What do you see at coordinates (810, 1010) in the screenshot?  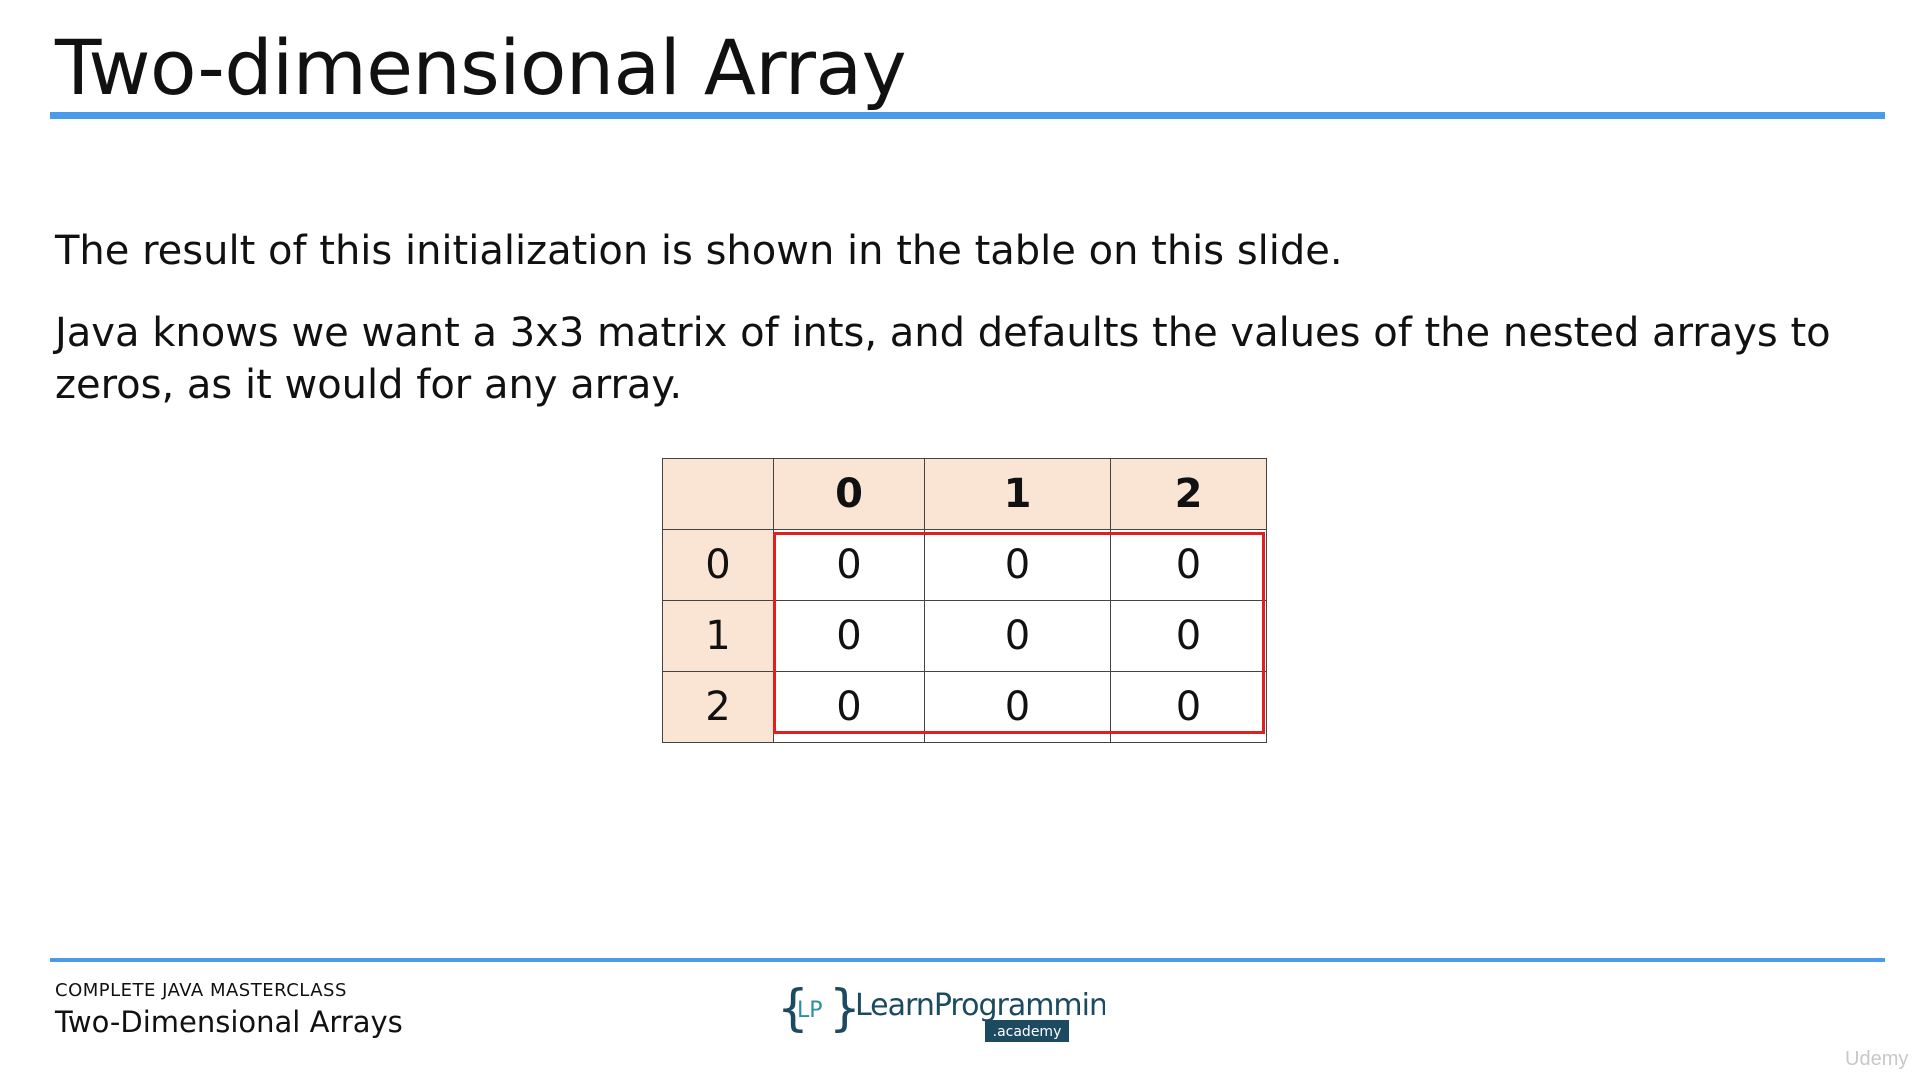 I see `logo-lp-mark: LP` at bounding box center [810, 1010].